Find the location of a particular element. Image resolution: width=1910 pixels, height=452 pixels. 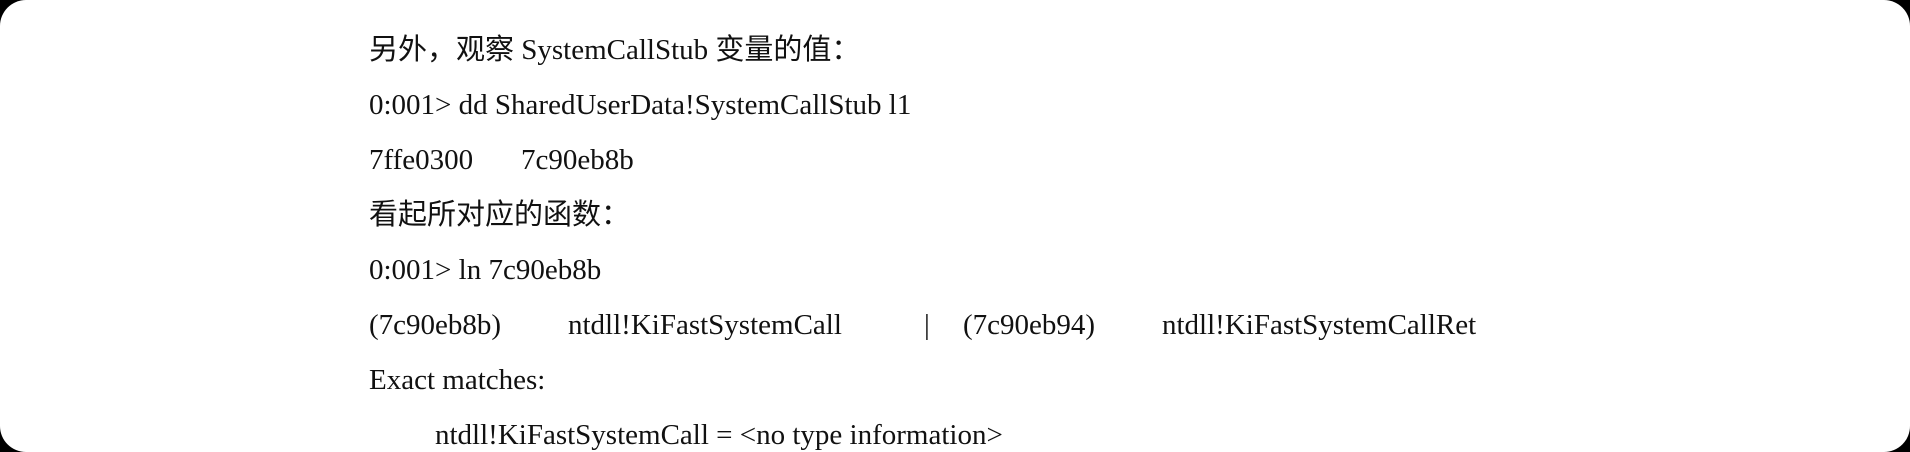

ln-symbol-2: ntdll!KiFastSystemCallRet is located at coordinates (1319, 325).